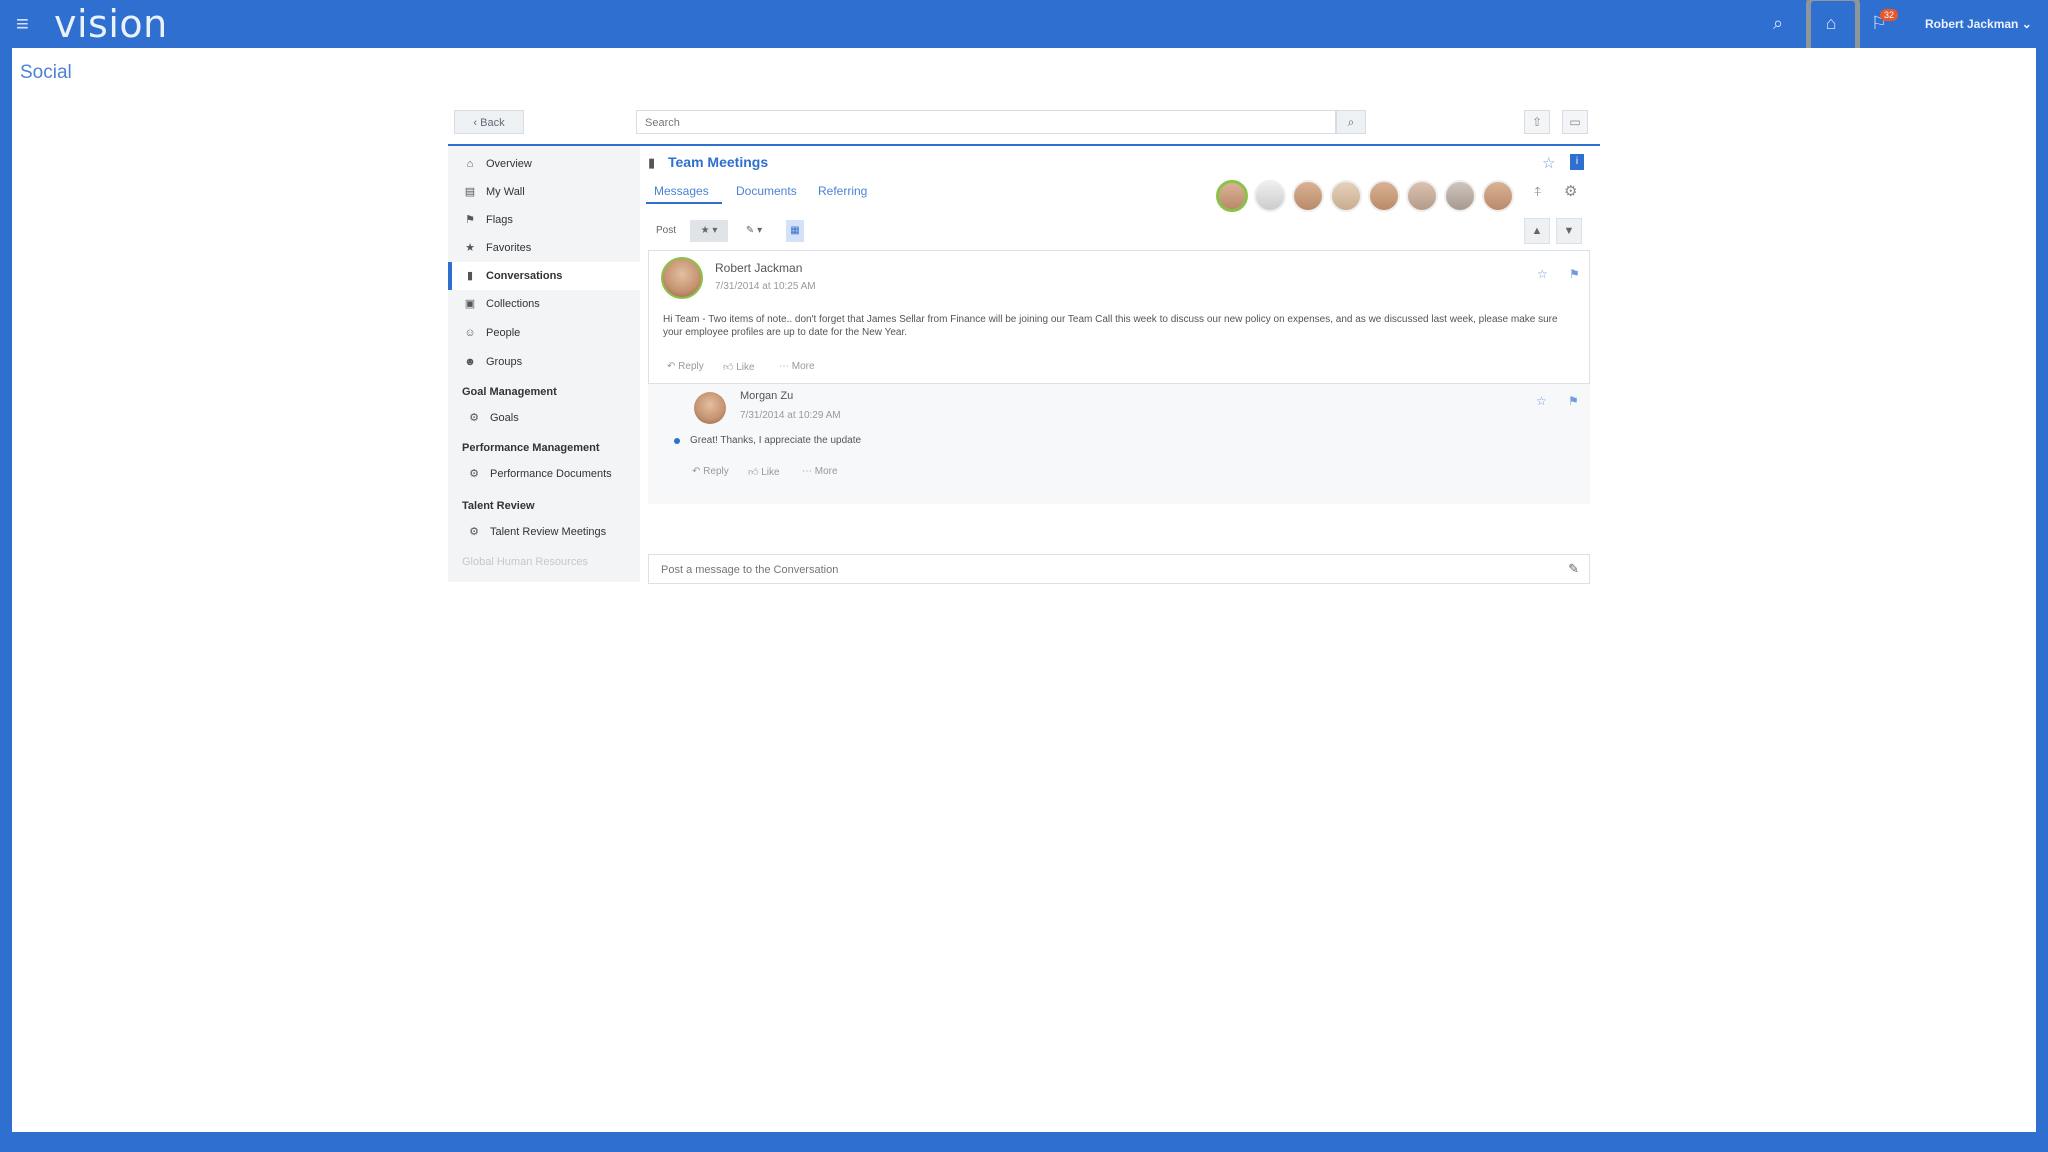 The height and width of the screenshot is (1152, 2048). I want to click on calendar-button: ▦, so click(795, 231).